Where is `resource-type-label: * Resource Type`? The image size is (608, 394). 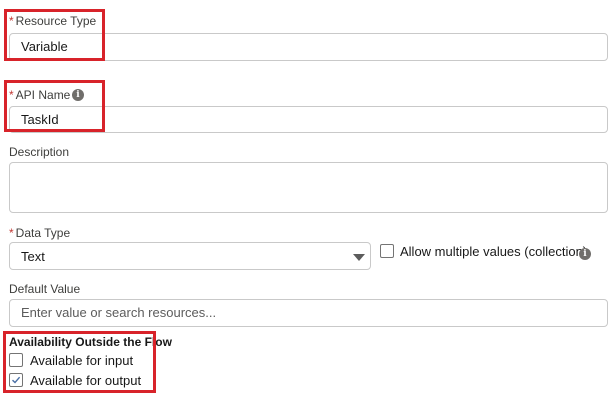
resource-type-label: * Resource Type is located at coordinates (53, 21).